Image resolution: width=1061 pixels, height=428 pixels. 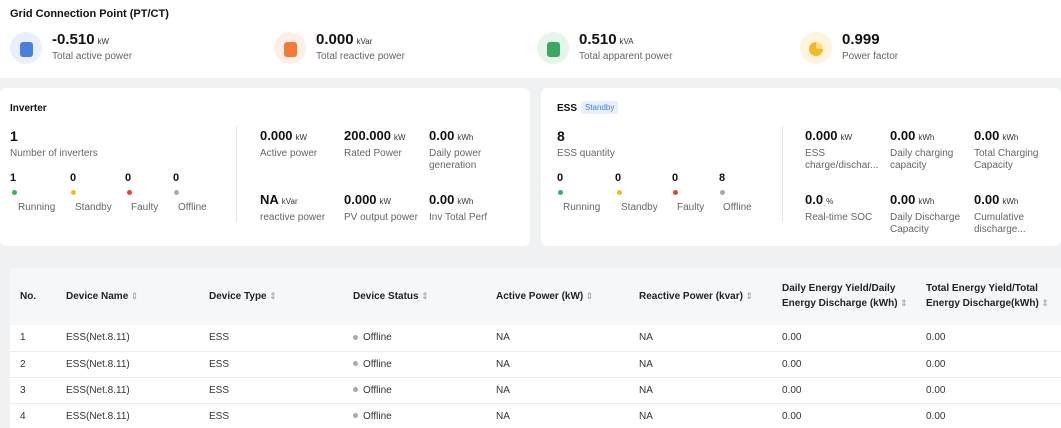 I want to click on ess-daily-charging-value: 0.00 kWh, so click(x=912, y=135).